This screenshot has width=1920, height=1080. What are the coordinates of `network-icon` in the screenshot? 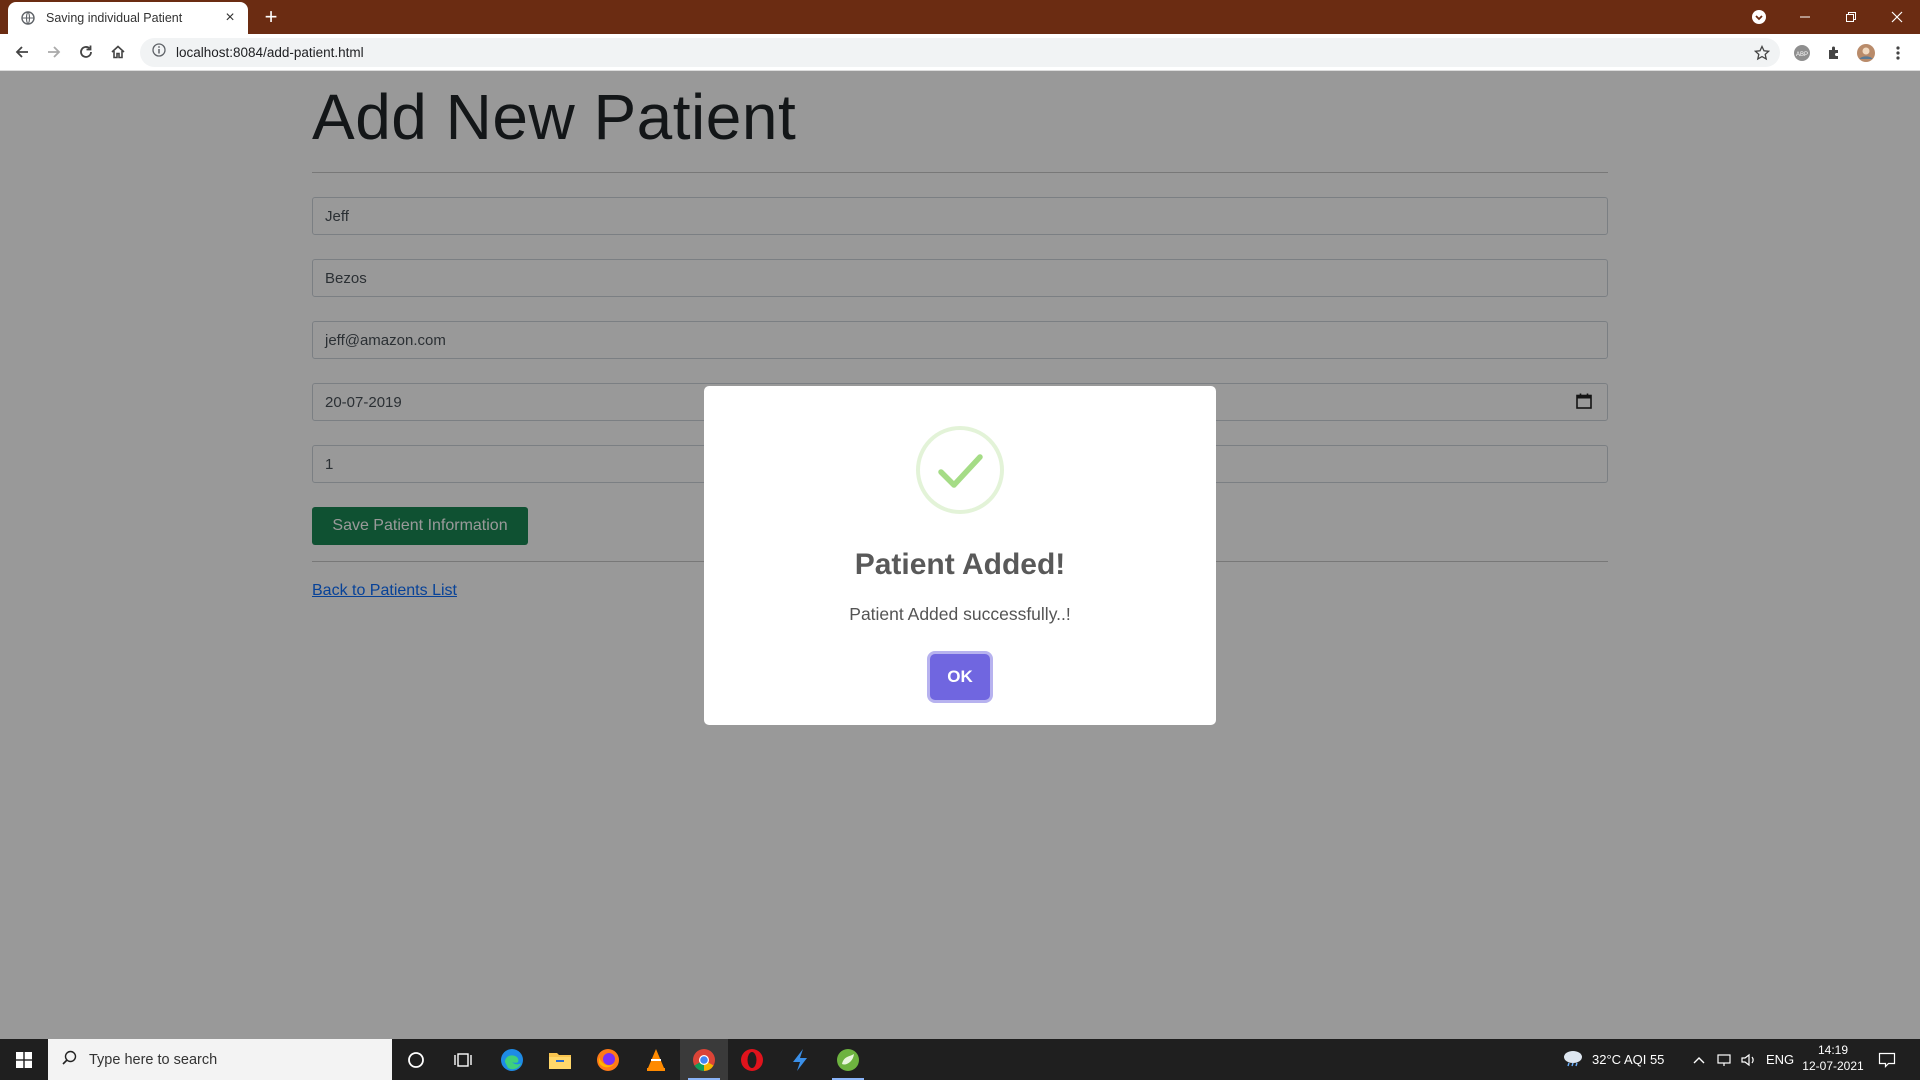 It's located at (1725, 1059).